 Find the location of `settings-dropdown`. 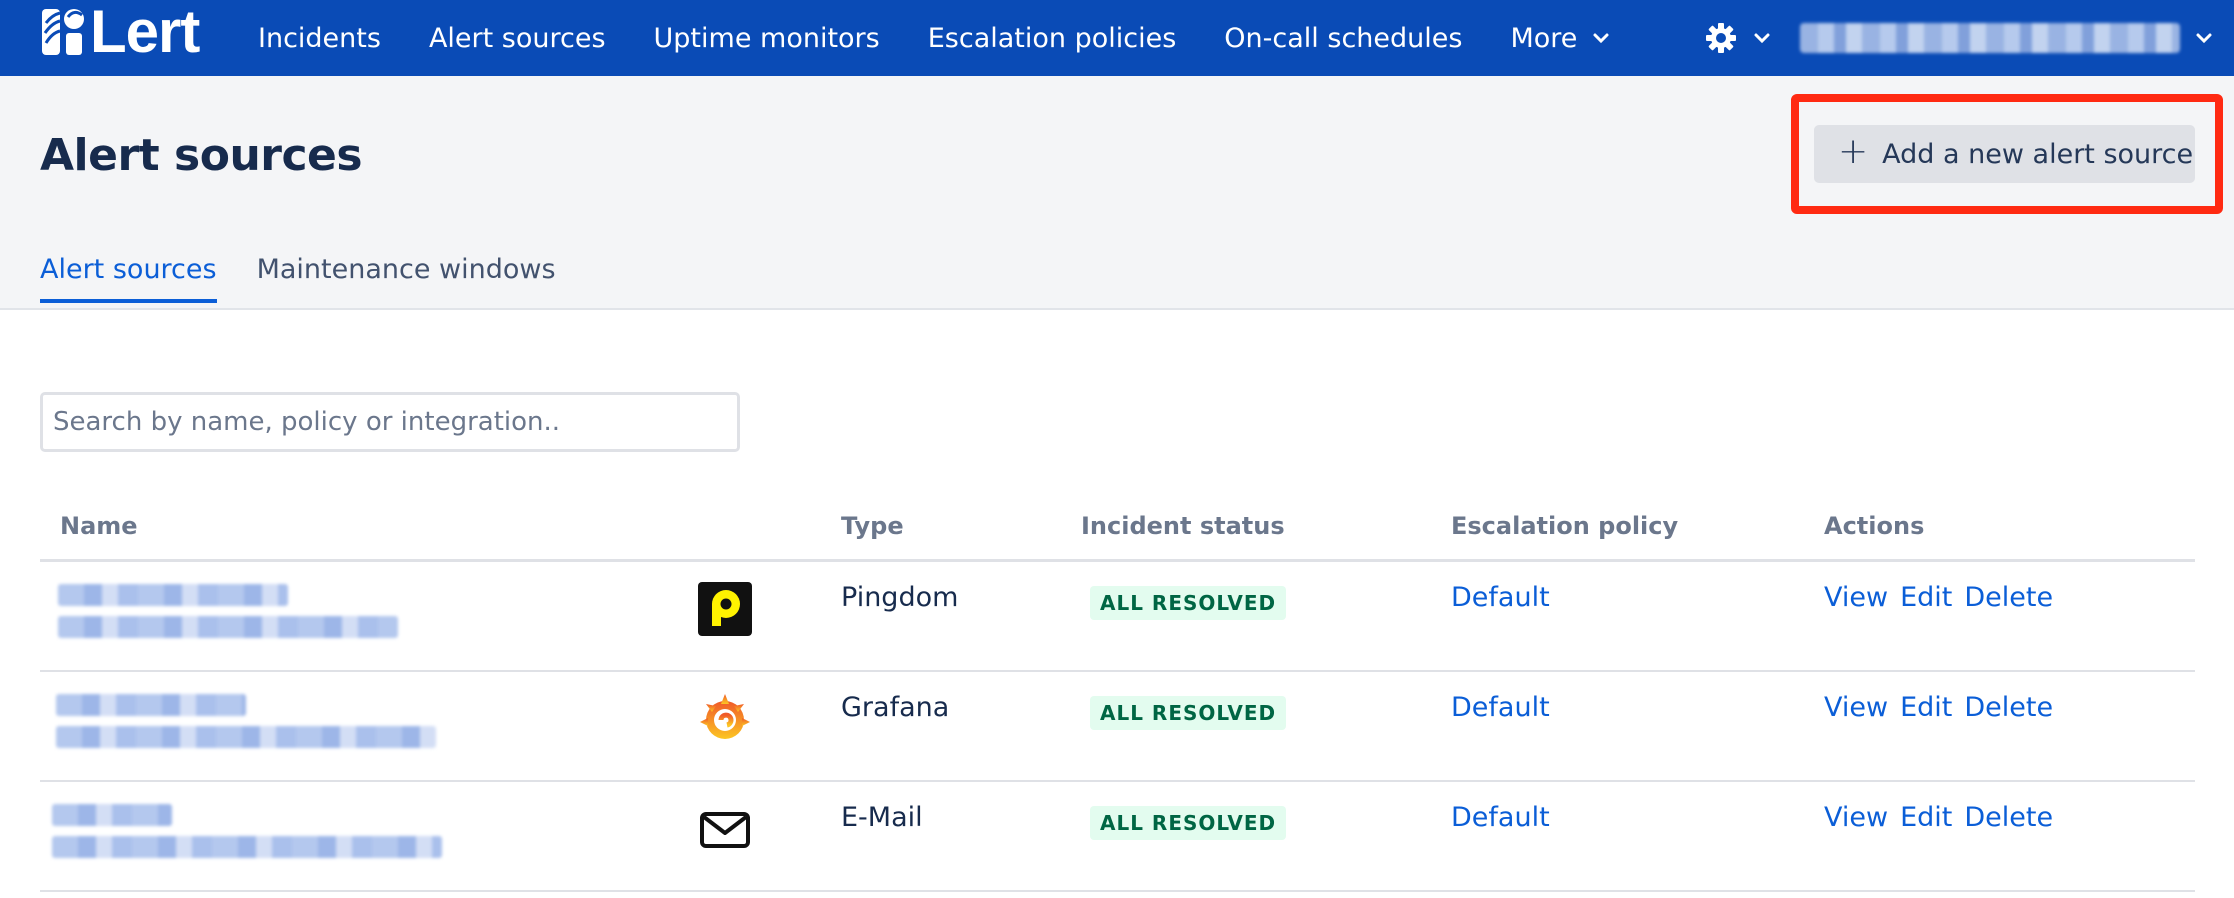

settings-dropdown is located at coordinates (1738, 38).